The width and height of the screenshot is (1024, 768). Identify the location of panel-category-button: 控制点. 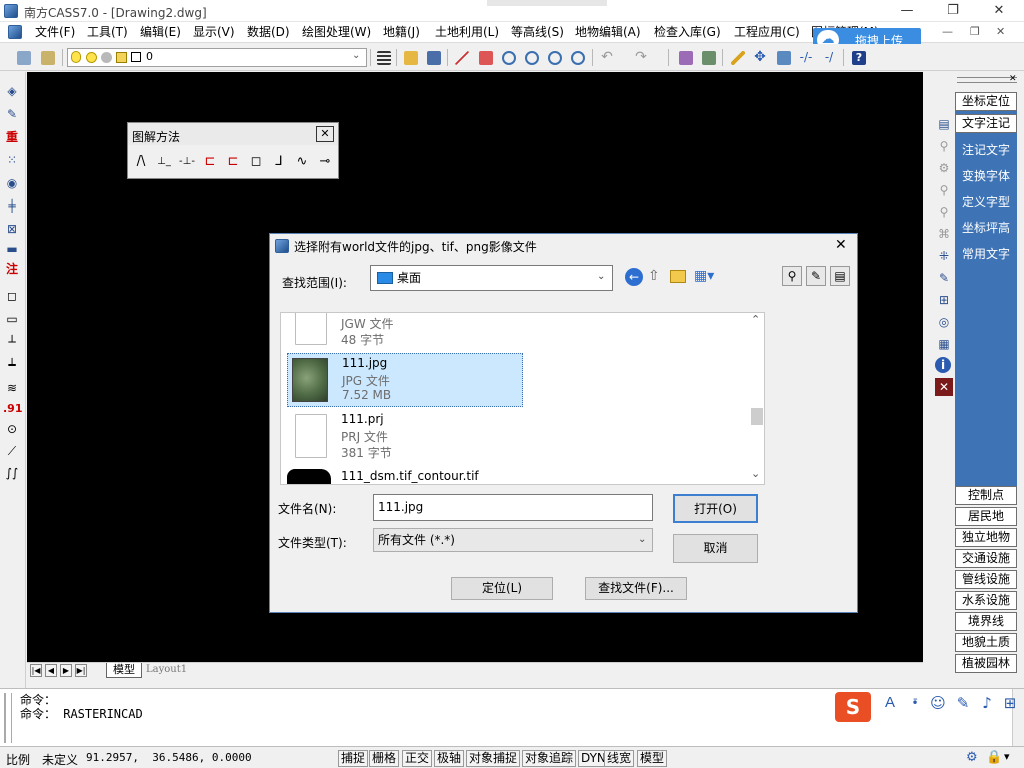
(986, 495).